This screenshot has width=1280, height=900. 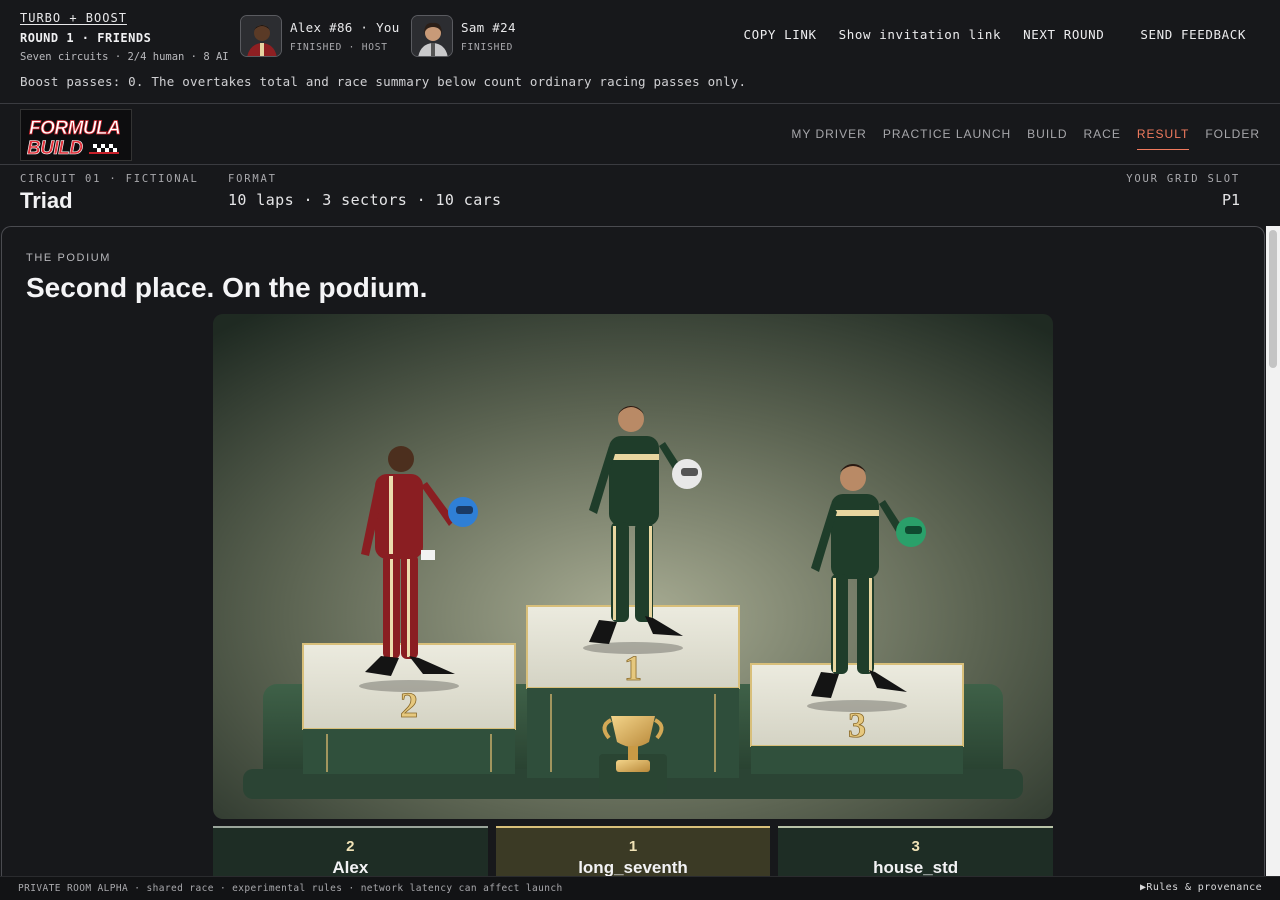 What do you see at coordinates (252, 179) in the screenshot?
I see `format-label: FORMAT` at bounding box center [252, 179].